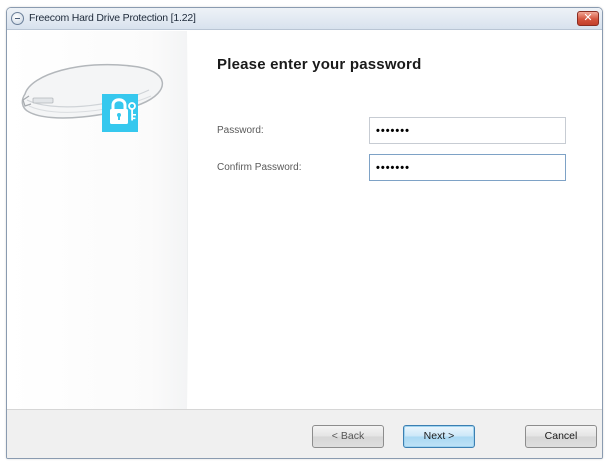 This screenshot has width=609, height=462. I want to click on close-icon: ✕, so click(588, 18).